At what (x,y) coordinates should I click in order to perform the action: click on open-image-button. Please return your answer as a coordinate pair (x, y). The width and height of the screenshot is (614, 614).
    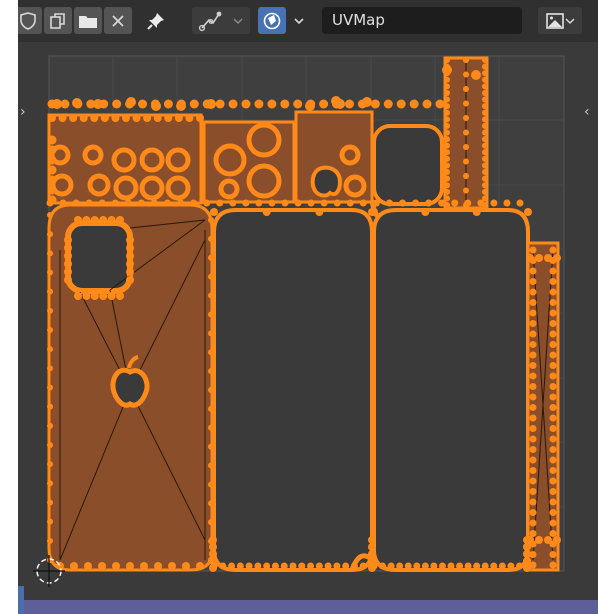
    Looking at the image, I should click on (88, 20).